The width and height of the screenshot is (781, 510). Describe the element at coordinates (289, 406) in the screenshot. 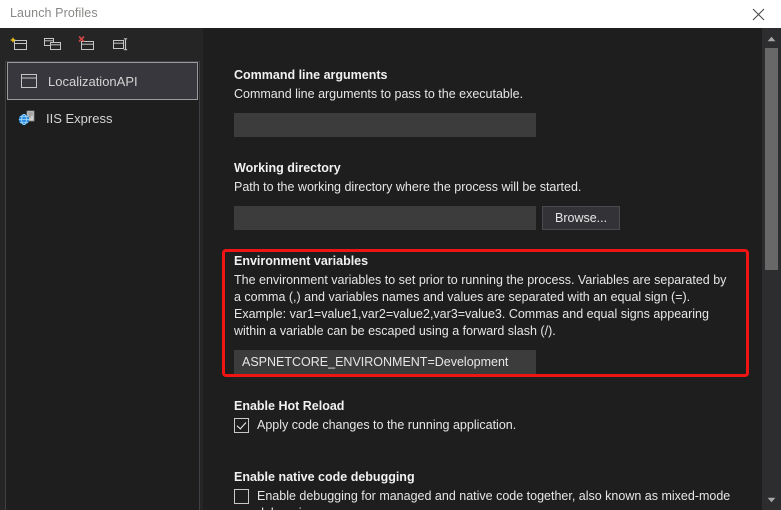

I see `section-title: Enable Hot Reload` at that location.